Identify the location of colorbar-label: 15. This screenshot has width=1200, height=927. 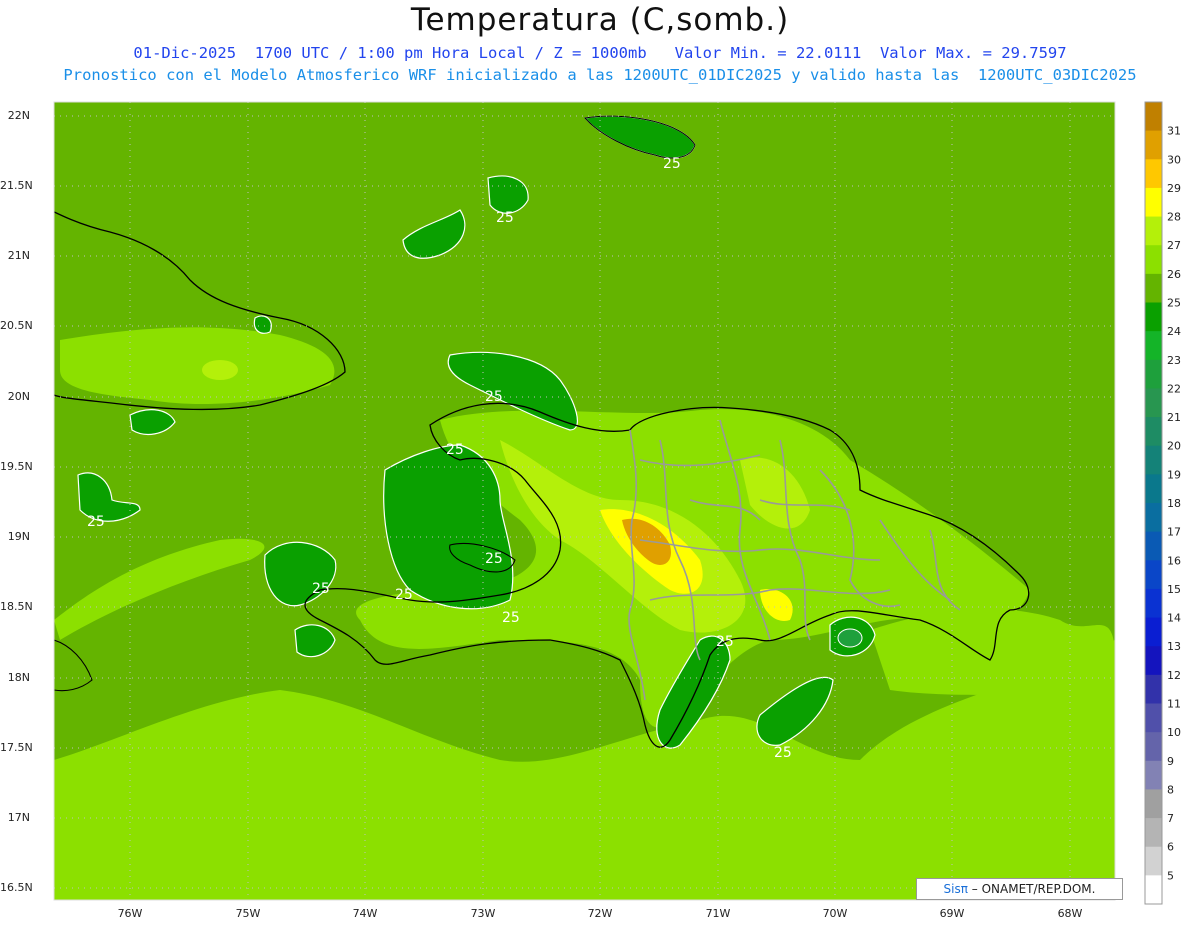
(1174, 589).